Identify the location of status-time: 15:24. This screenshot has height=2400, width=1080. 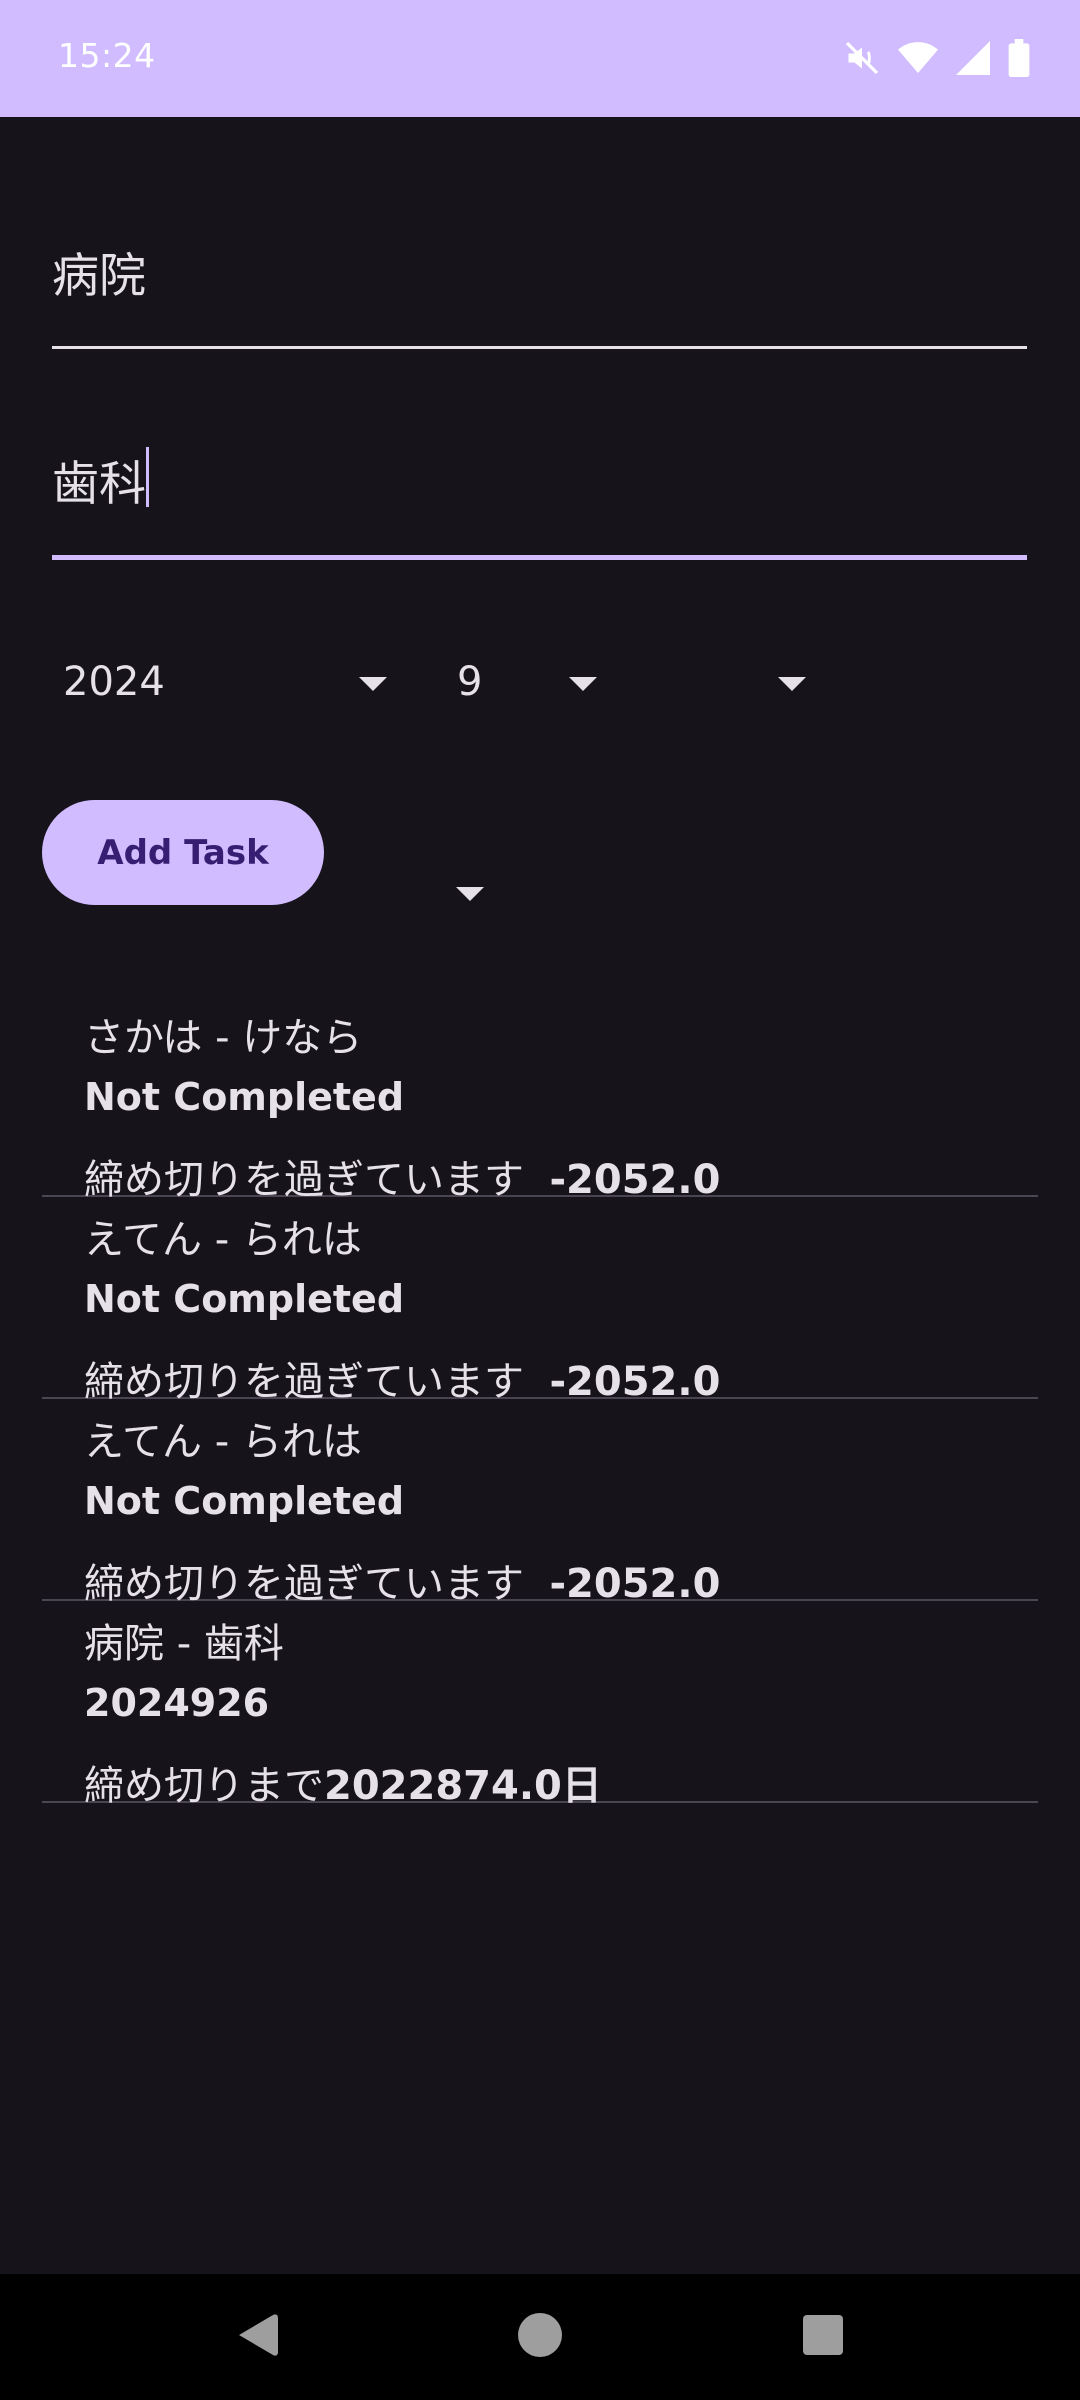
(107, 55).